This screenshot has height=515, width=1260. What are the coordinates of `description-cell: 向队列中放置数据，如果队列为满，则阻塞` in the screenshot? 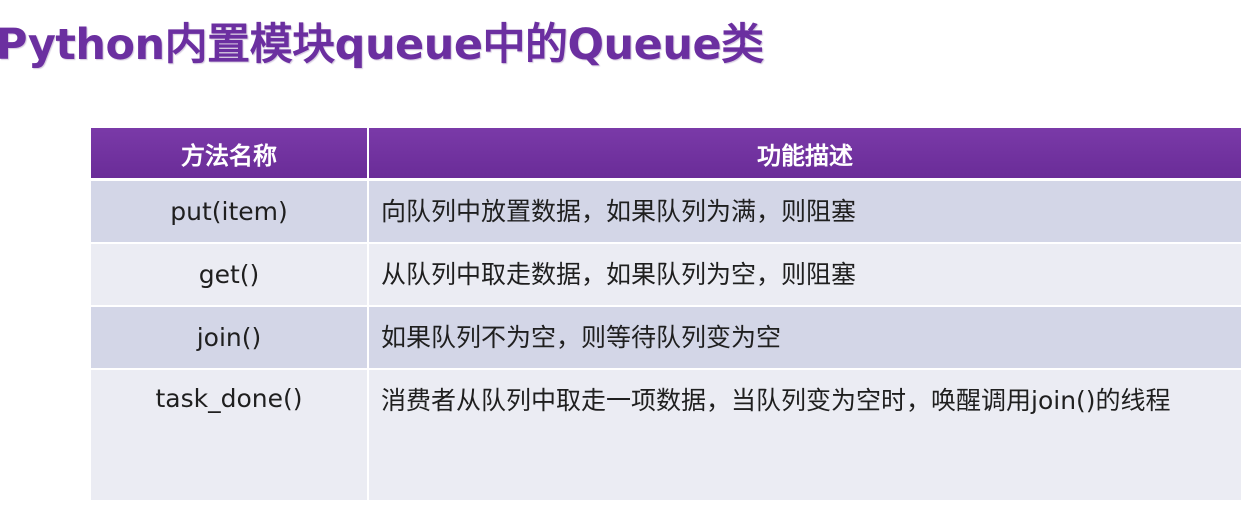 It's located at (804, 211).